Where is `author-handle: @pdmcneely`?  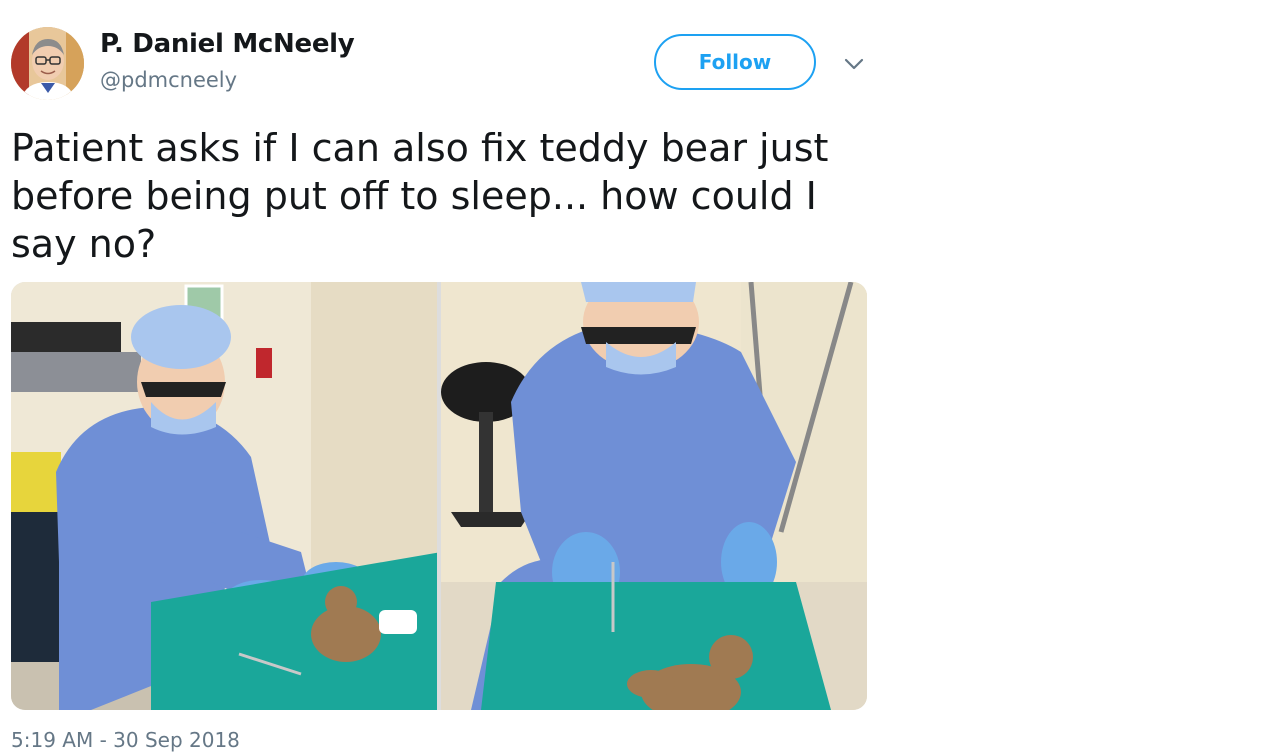
author-handle: @pdmcneely is located at coordinates (168, 80).